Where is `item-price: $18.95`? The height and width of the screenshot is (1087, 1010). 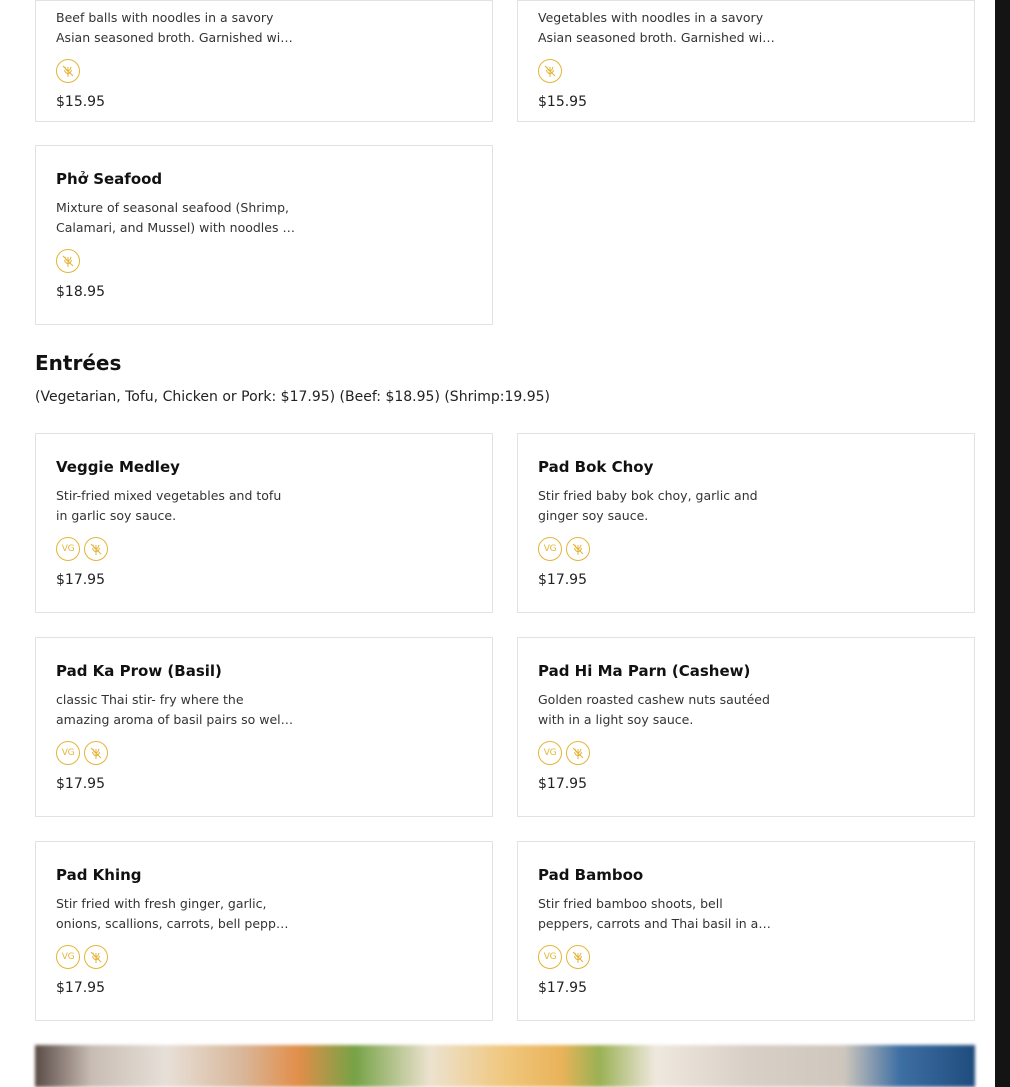 item-price: $18.95 is located at coordinates (80, 292).